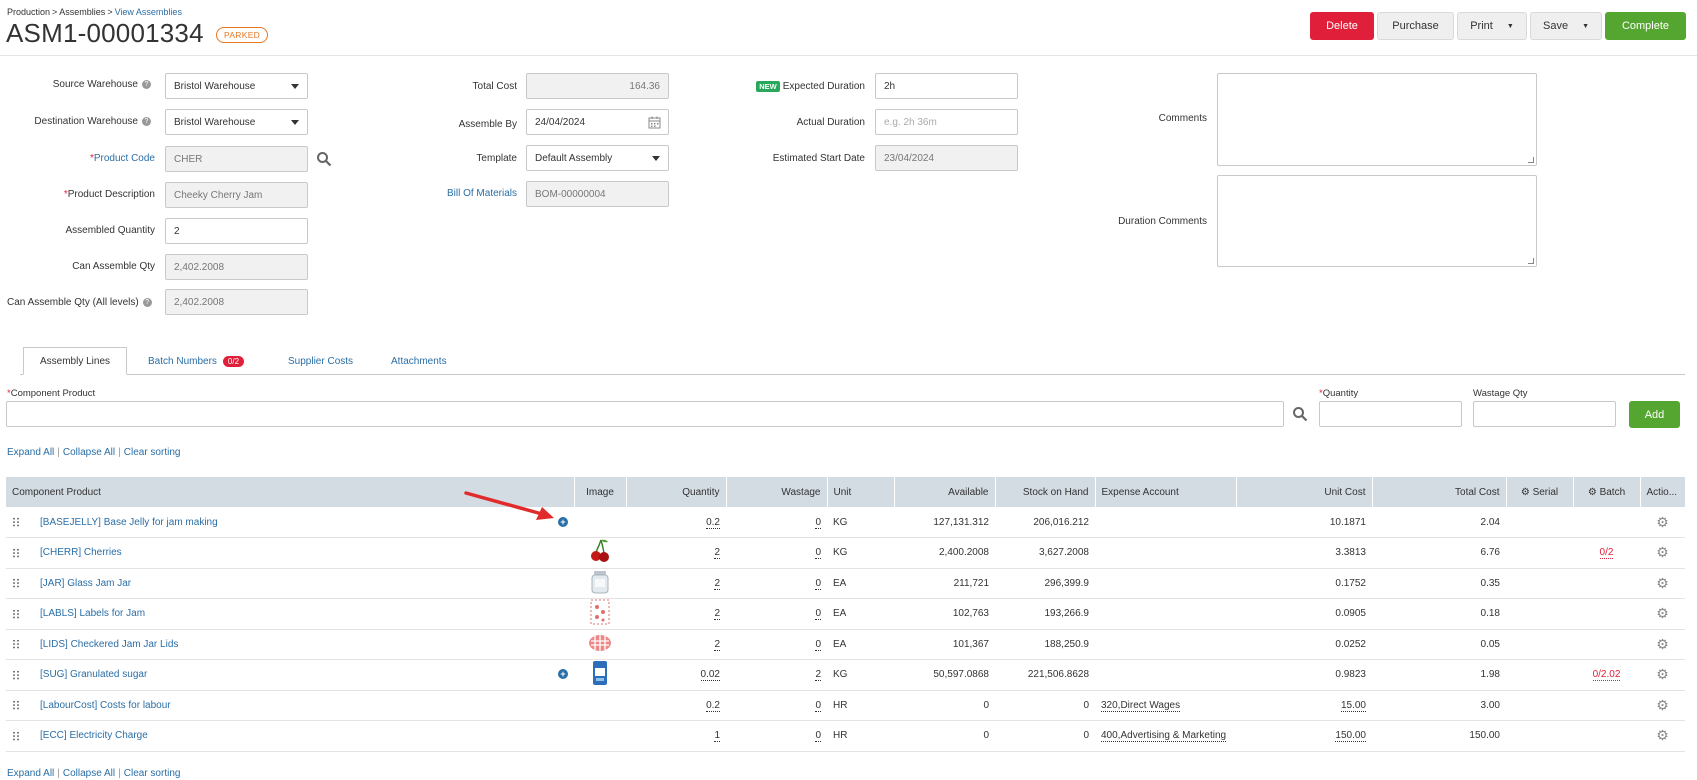 The width and height of the screenshot is (1697, 780). What do you see at coordinates (1606, 675) in the screenshot?
I see `batch-cell: 0/2.02` at bounding box center [1606, 675].